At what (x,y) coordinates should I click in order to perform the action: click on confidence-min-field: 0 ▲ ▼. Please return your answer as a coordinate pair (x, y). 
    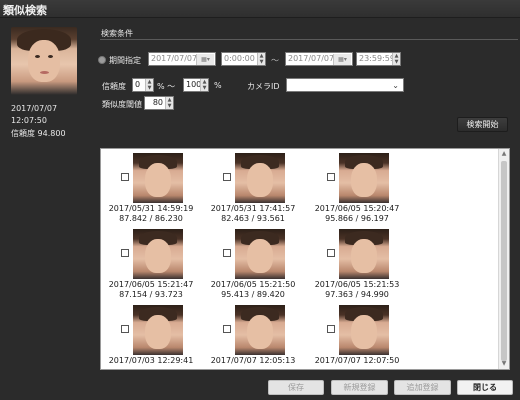
    Looking at the image, I should click on (143, 85).